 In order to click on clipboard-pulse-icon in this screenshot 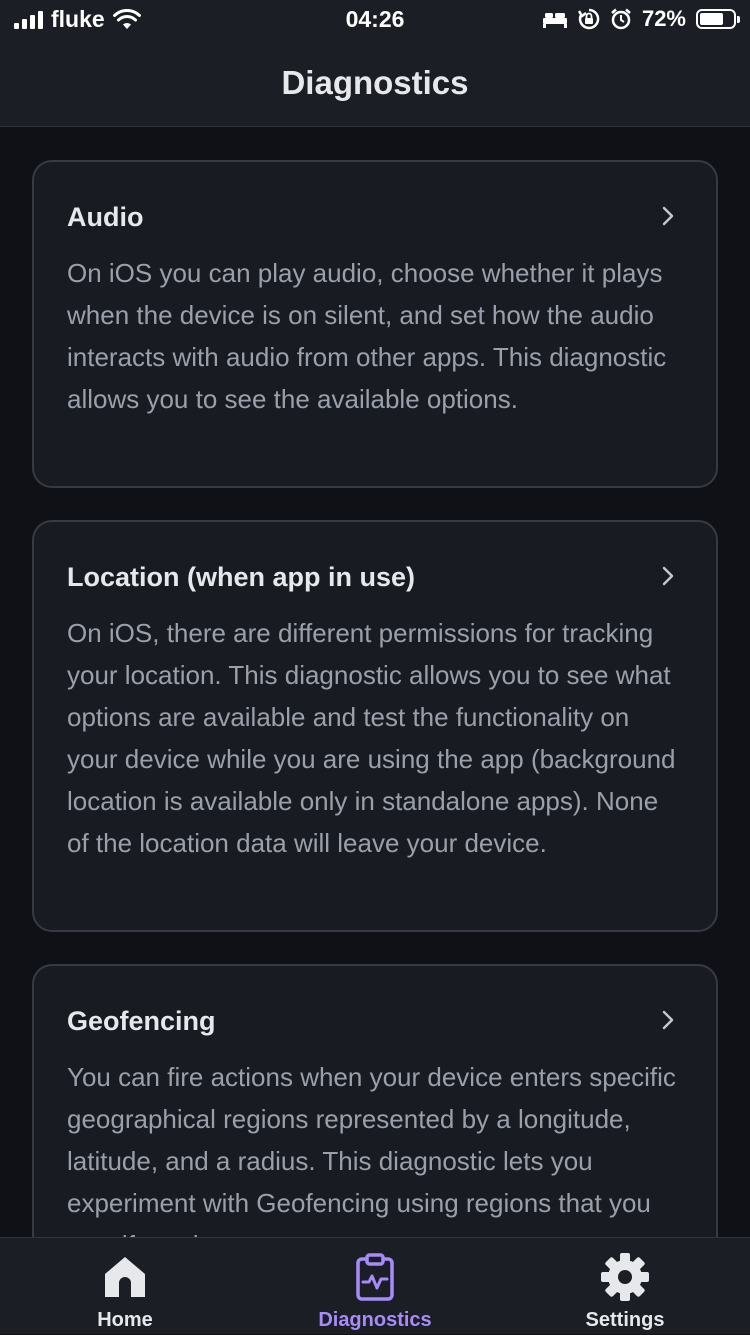, I will do `click(375, 1277)`.